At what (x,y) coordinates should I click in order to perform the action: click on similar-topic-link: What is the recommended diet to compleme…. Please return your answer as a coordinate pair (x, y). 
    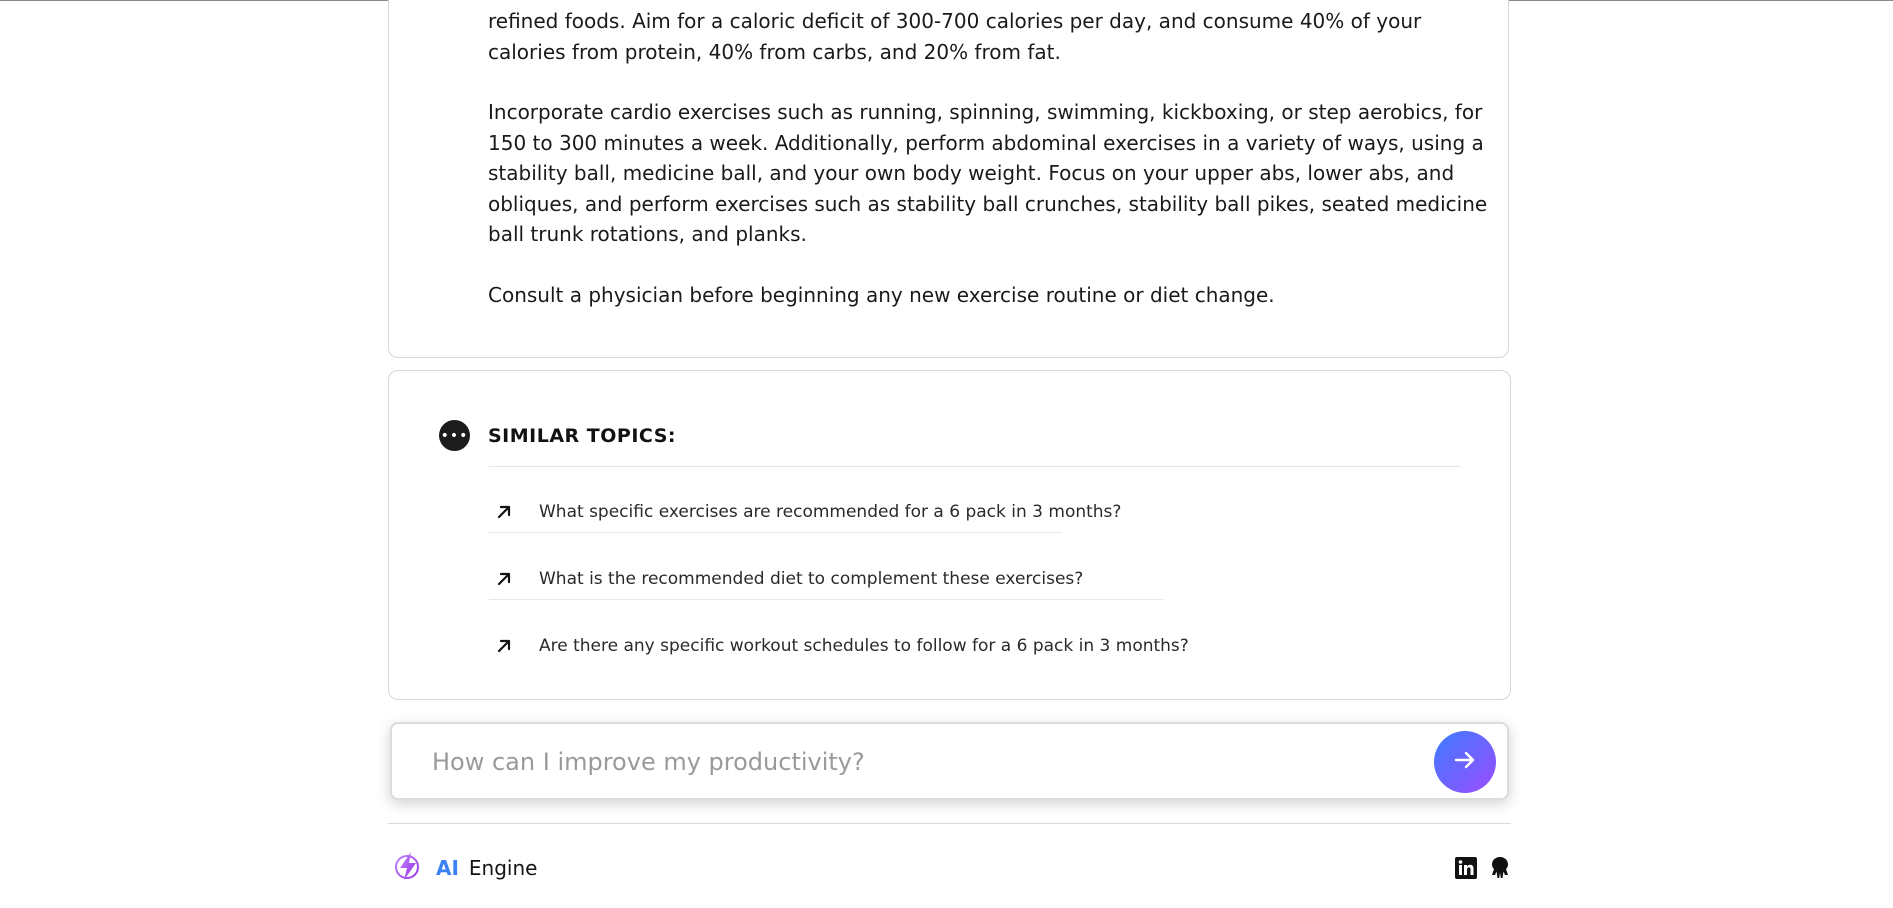
    Looking at the image, I should click on (786, 579).